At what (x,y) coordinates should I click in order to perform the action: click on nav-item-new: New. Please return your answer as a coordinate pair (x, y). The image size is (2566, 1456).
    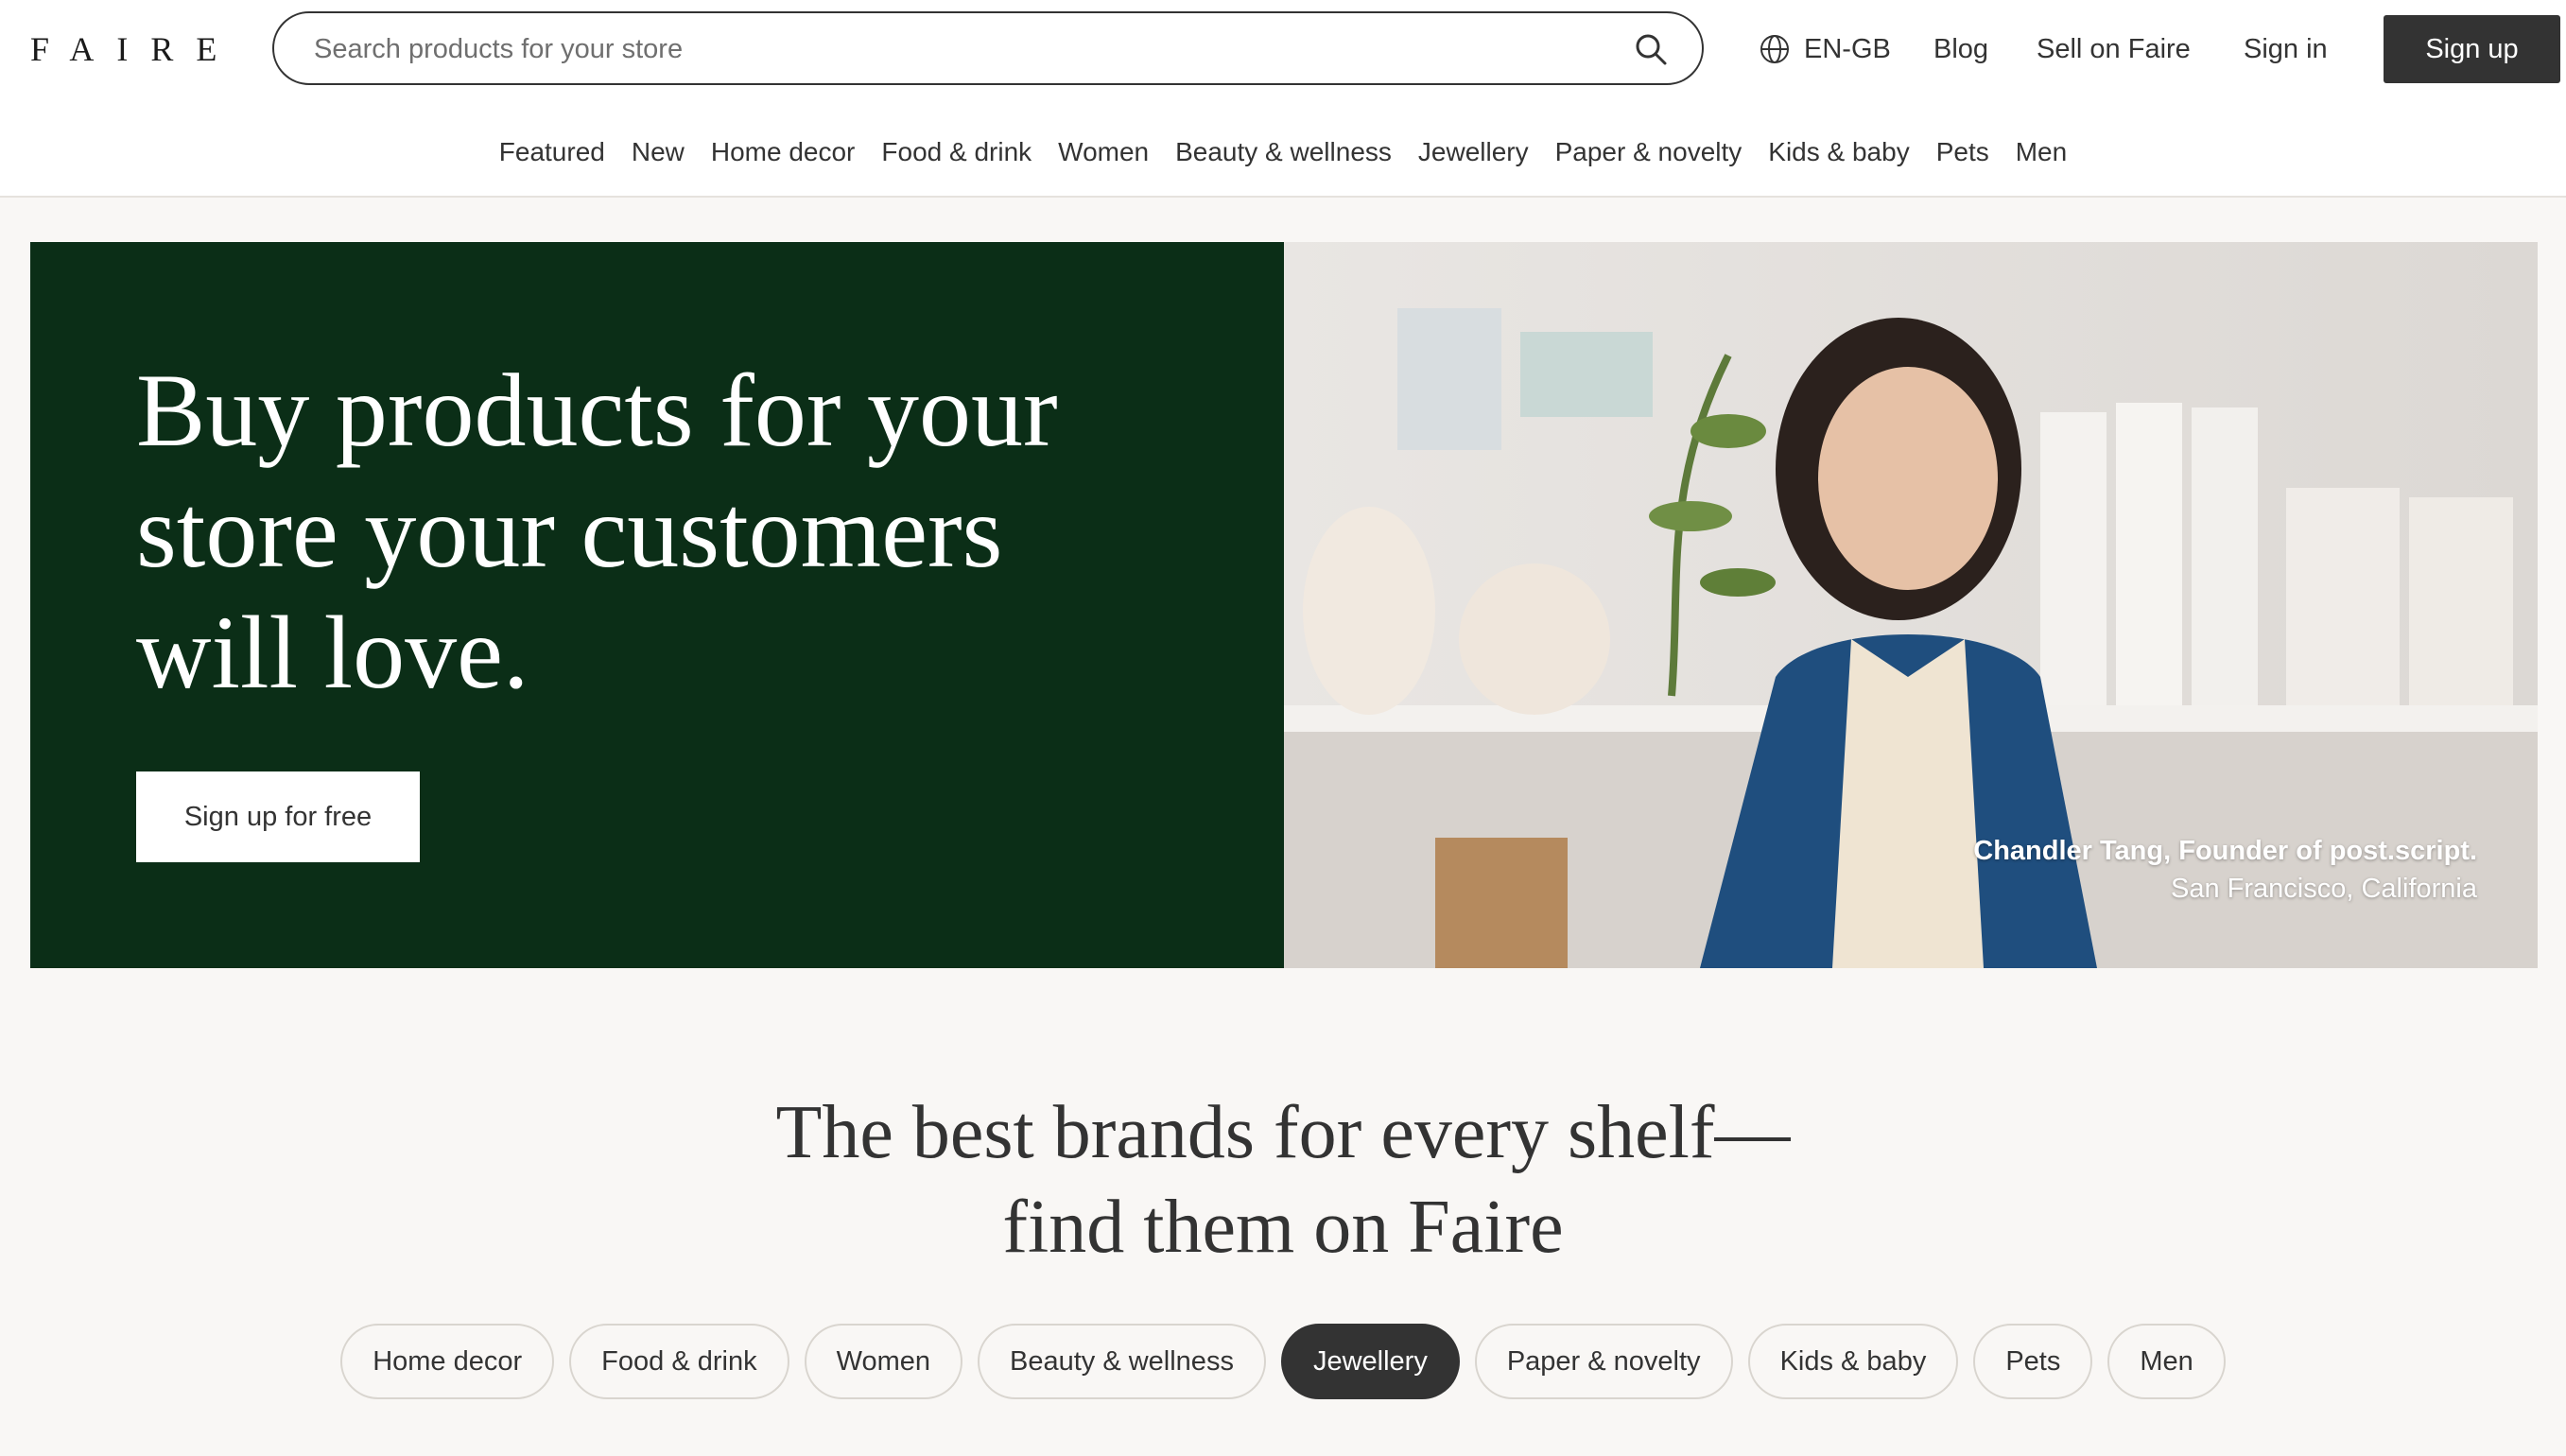
    Looking at the image, I should click on (658, 152).